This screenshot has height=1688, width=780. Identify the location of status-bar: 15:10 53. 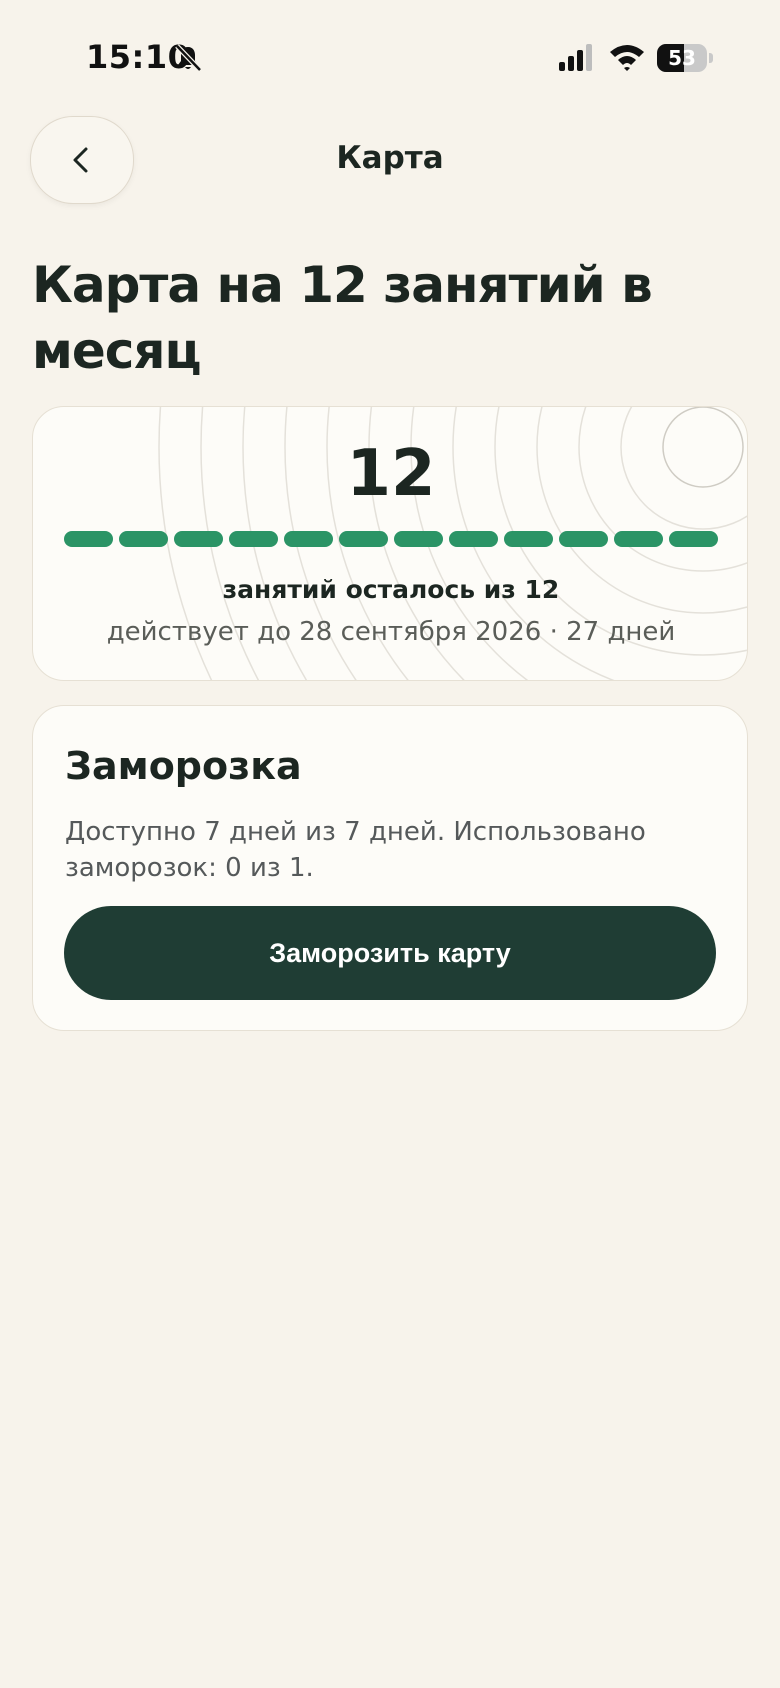
(390, 60).